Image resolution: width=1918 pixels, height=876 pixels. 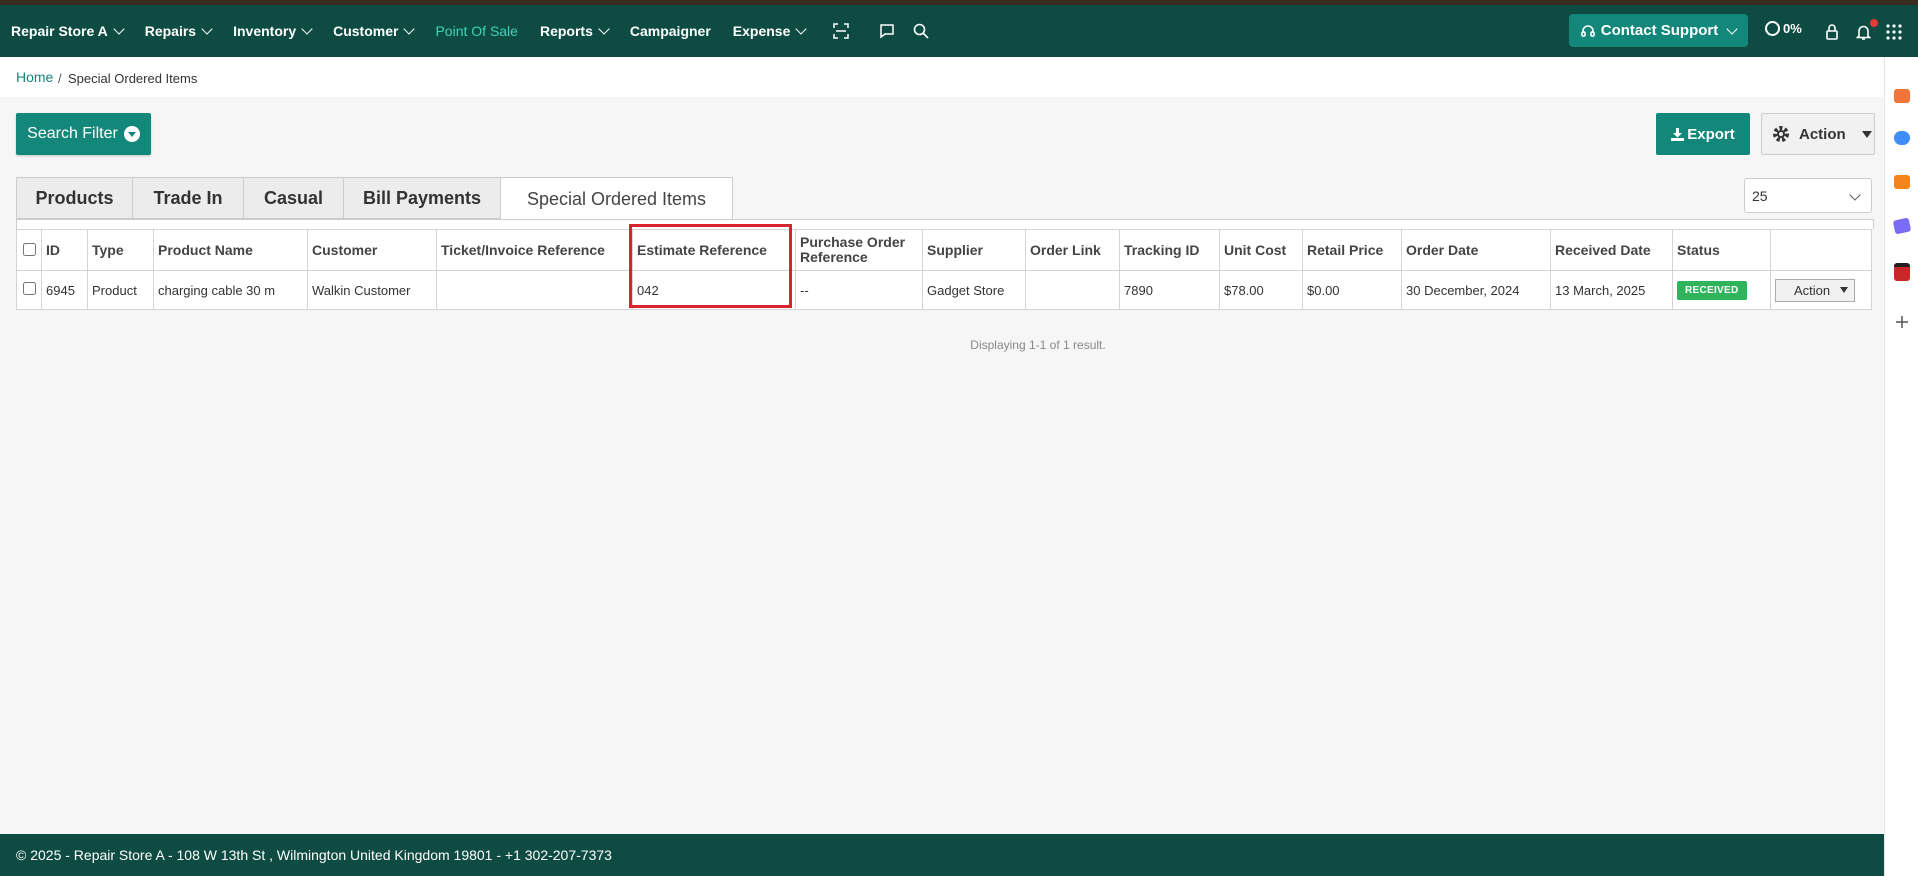 What do you see at coordinates (230, 250) in the screenshot?
I see `col-product-name: Product Name` at bounding box center [230, 250].